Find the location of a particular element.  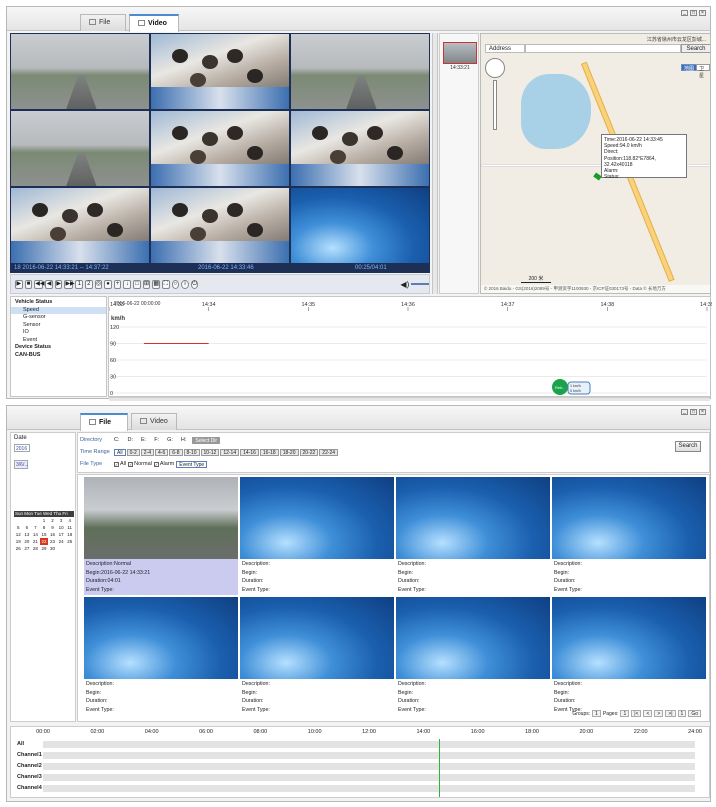

calendar-day: 19 is located at coordinates (18, 541).